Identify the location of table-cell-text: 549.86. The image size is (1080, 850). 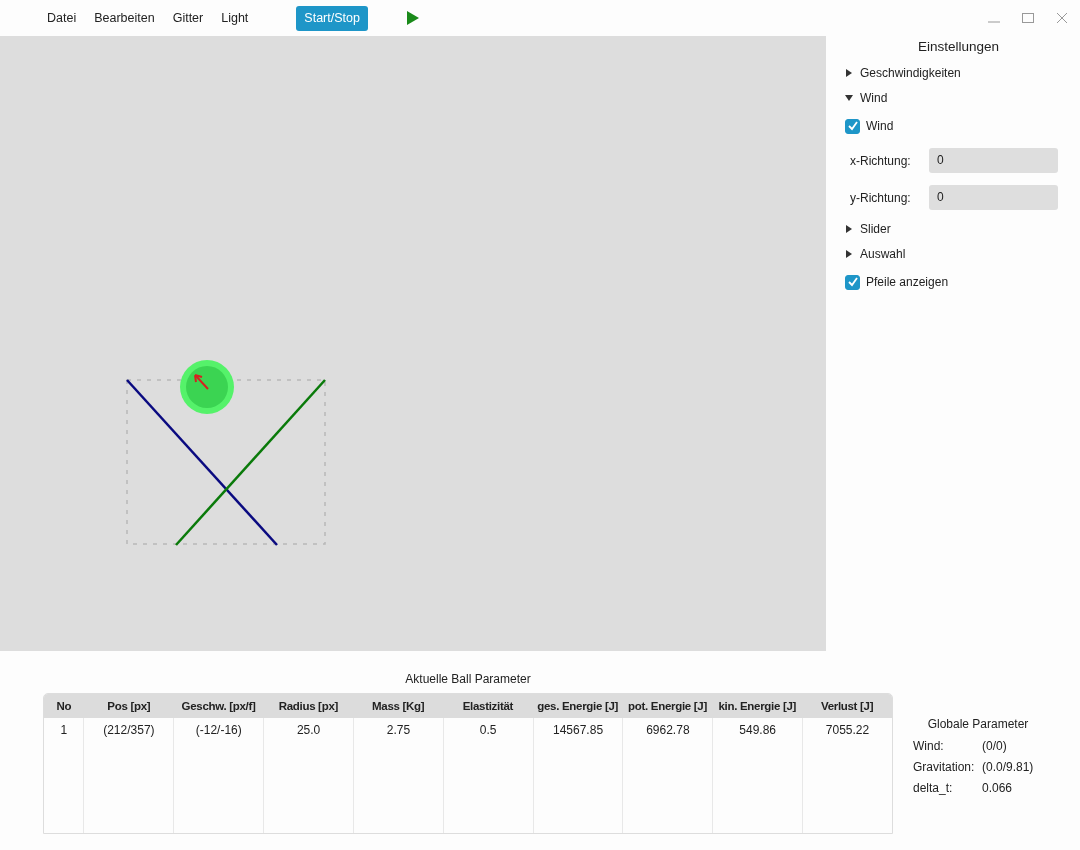
(758, 730).